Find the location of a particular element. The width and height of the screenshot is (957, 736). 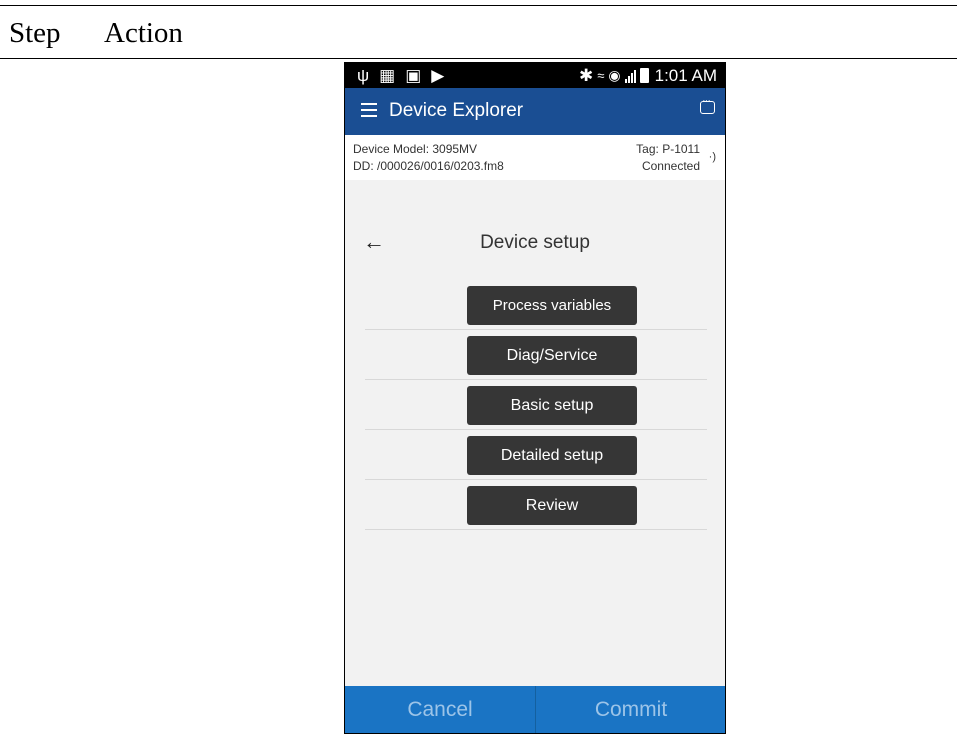

list-item: Review is located at coordinates (536, 504).